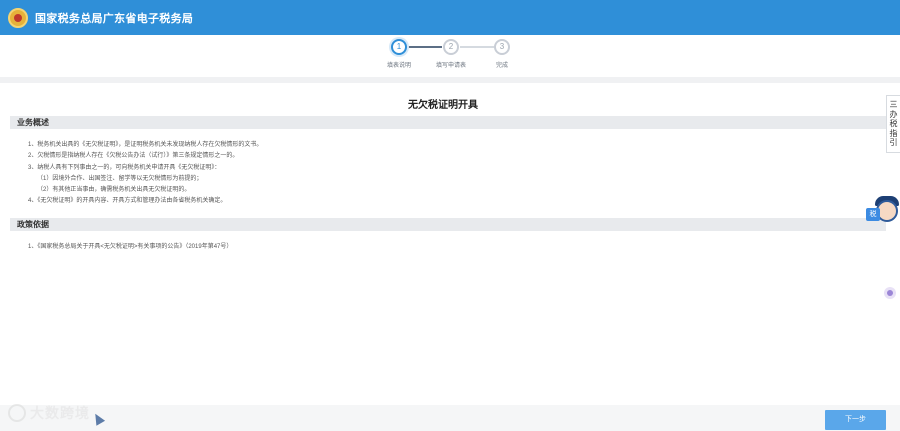 Image resolution: width=900 pixels, height=431 pixels. I want to click on overview-item-1: 1、税务机关出具的《无欠税证明》，是证明税务机关未发现纳税人存在欠税情形的文书。, so click(145, 145).